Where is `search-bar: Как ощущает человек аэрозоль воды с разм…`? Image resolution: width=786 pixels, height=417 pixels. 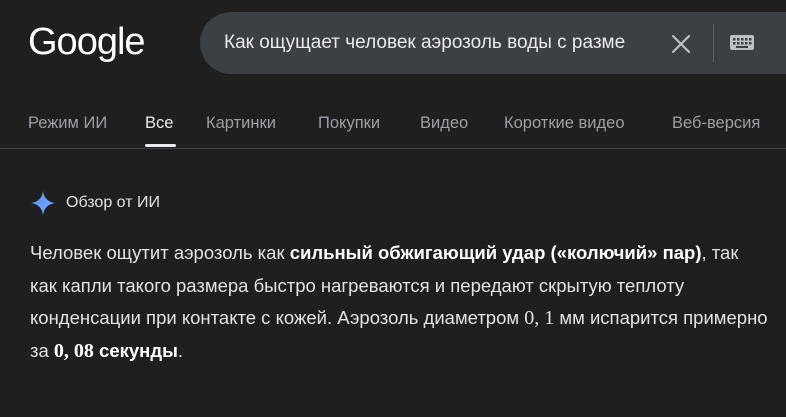 search-bar: Как ощущает человек аэрозоль воды с разм… is located at coordinates (493, 43).